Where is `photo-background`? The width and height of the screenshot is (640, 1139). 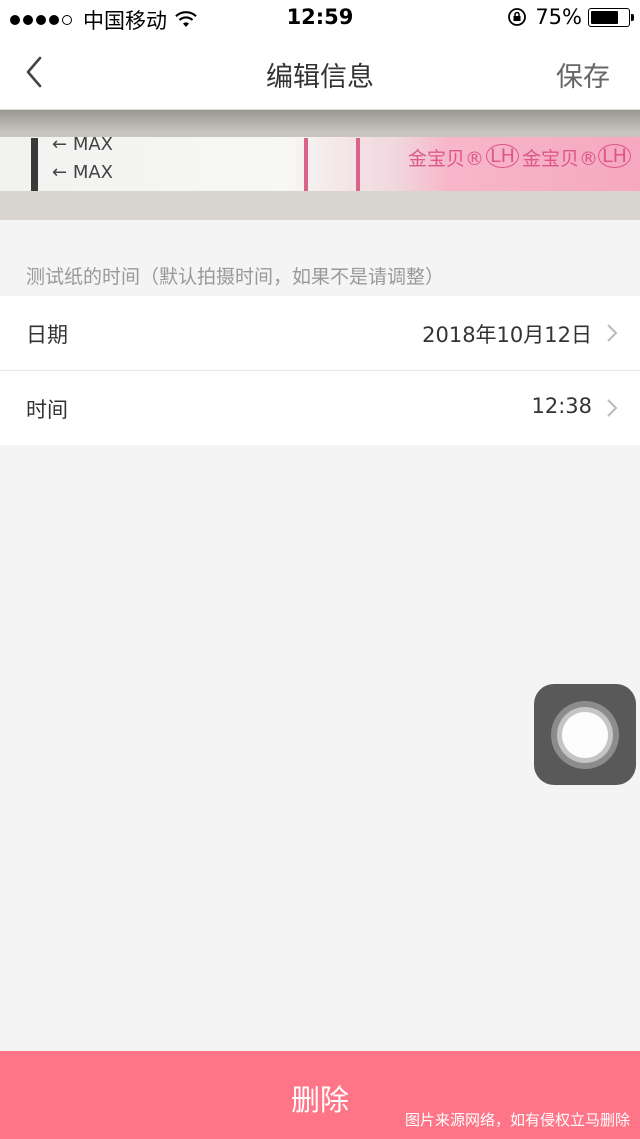
photo-background is located at coordinates (320, 205).